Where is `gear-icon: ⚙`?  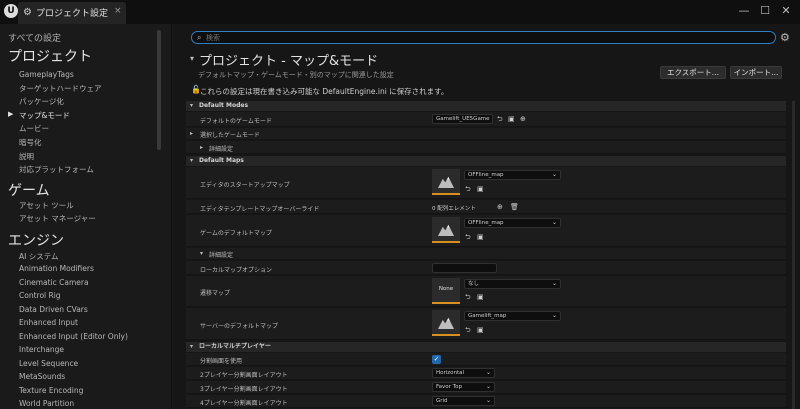 gear-icon: ⚙ is located at coordinates (785, 37).